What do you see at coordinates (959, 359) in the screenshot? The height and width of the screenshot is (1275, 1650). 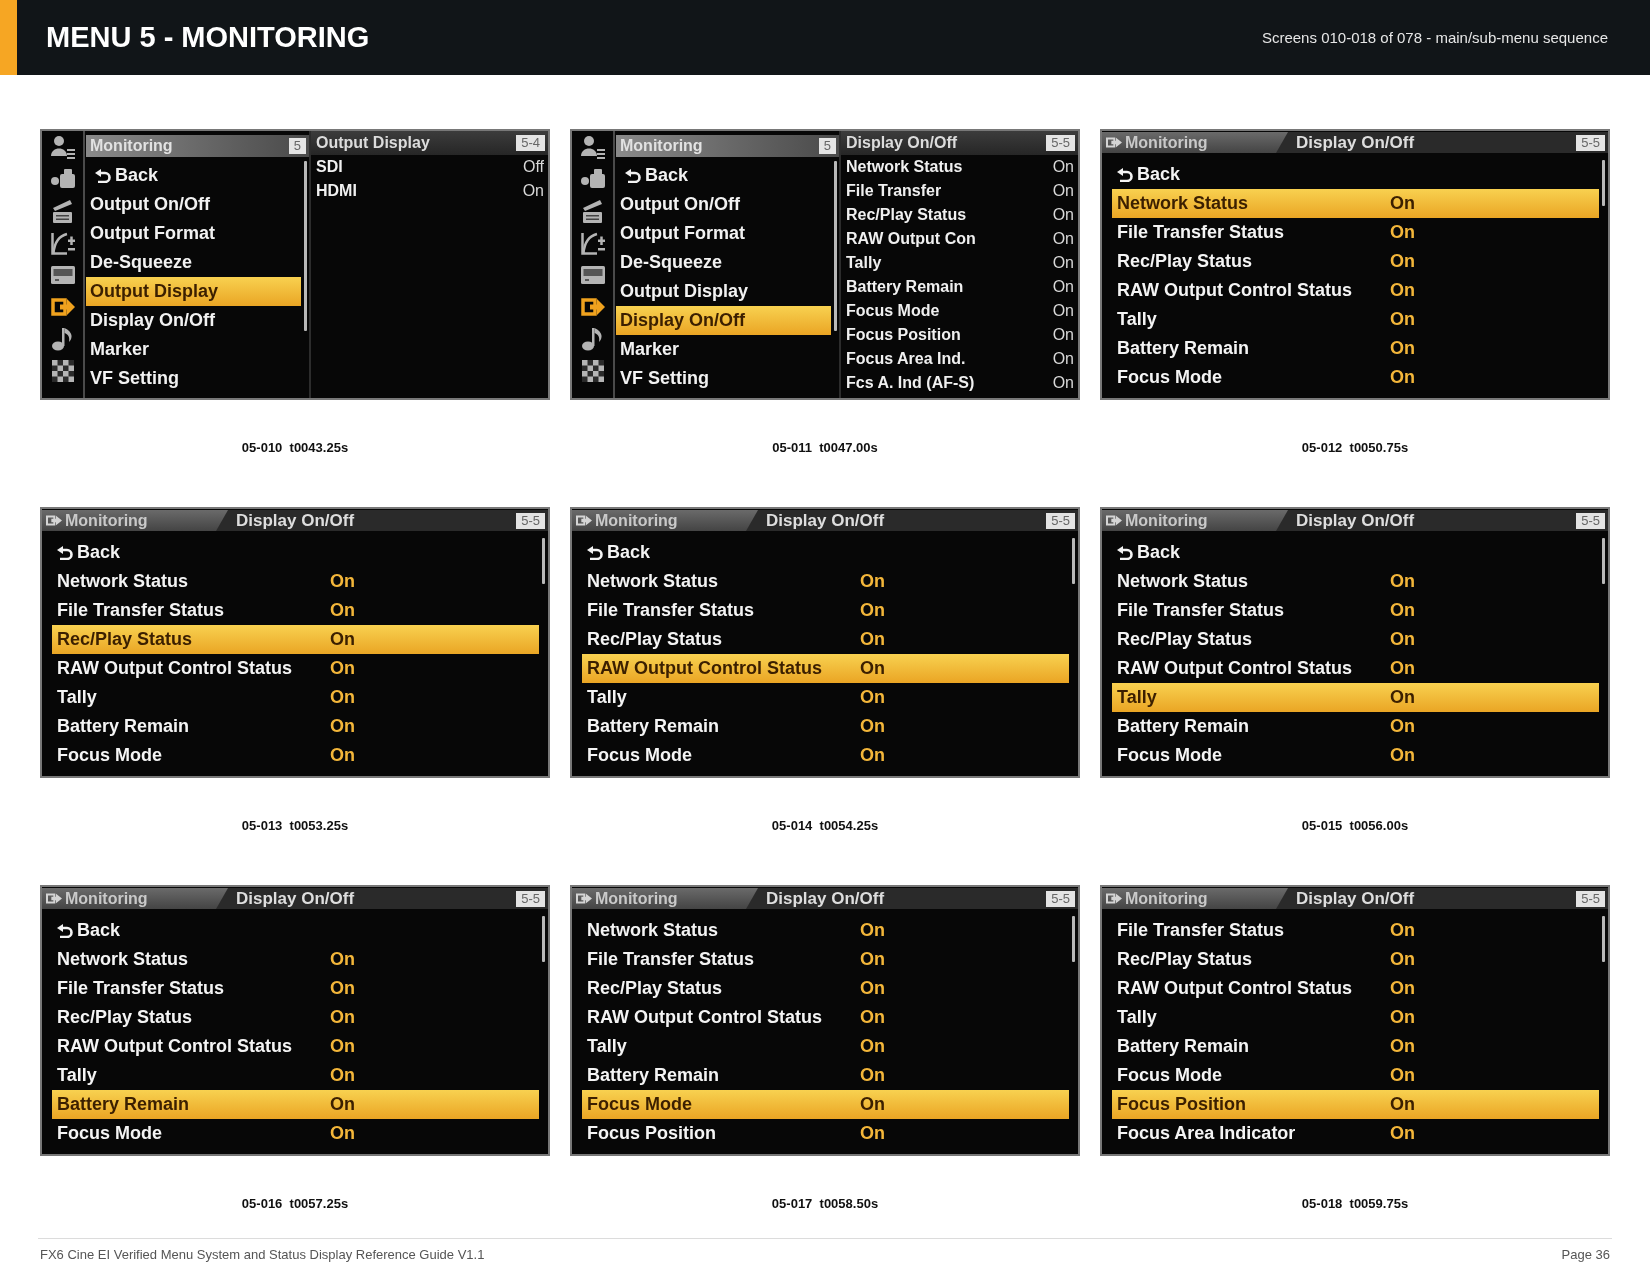 I see `menu-item: Focus Area Ind. On` at bounding box center [959, 359].